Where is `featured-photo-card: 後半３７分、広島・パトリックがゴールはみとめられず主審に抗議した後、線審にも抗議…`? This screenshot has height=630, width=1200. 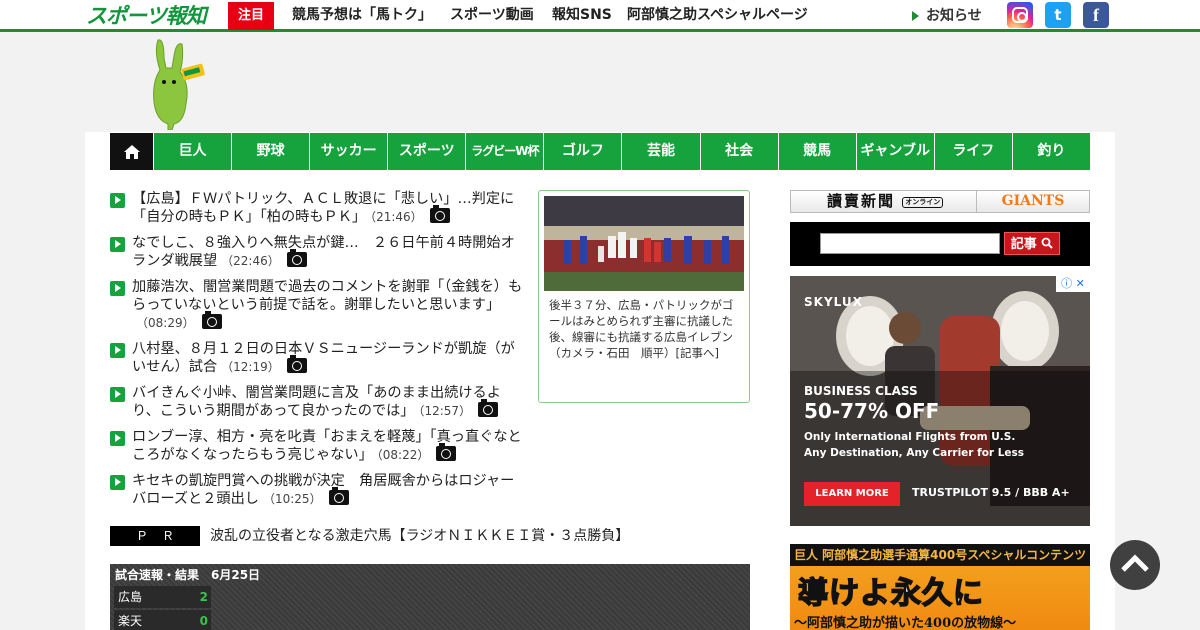 featured-photo-card: 後半３７分、広島・パトリックがゴールはみとめられず主審に抗議した後、線審にも抗議… is located at coordinates (644, 296).